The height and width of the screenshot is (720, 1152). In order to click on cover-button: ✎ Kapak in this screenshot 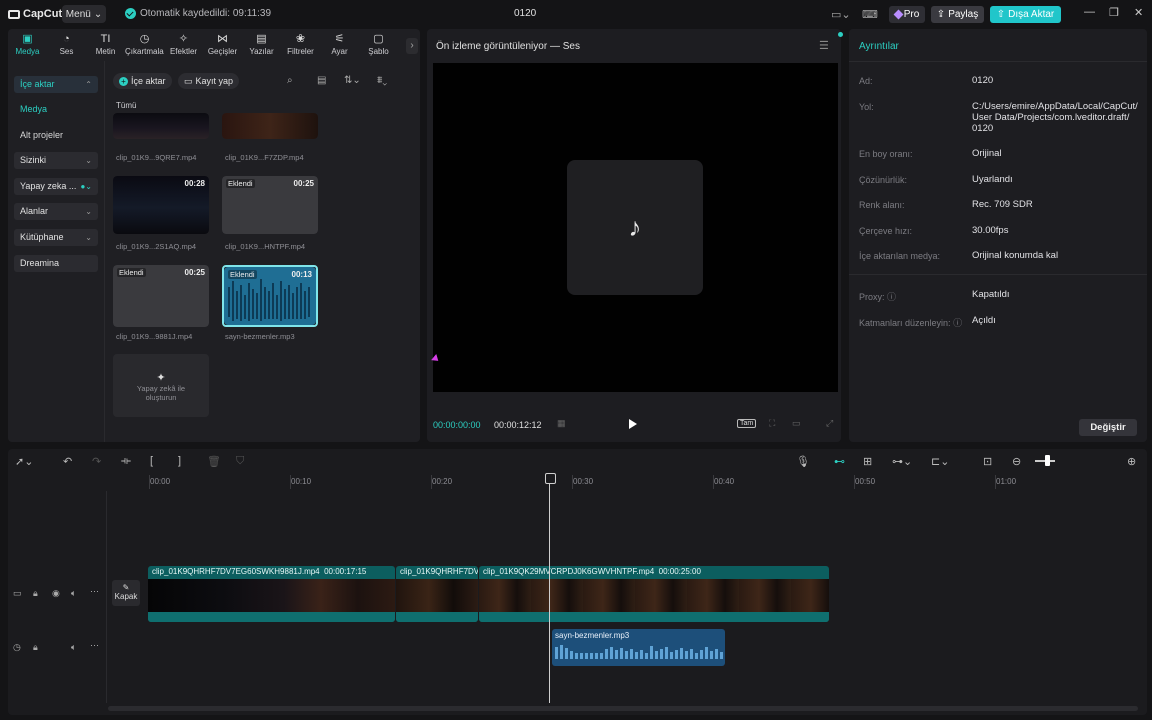, I will do `click(126, 593)`.